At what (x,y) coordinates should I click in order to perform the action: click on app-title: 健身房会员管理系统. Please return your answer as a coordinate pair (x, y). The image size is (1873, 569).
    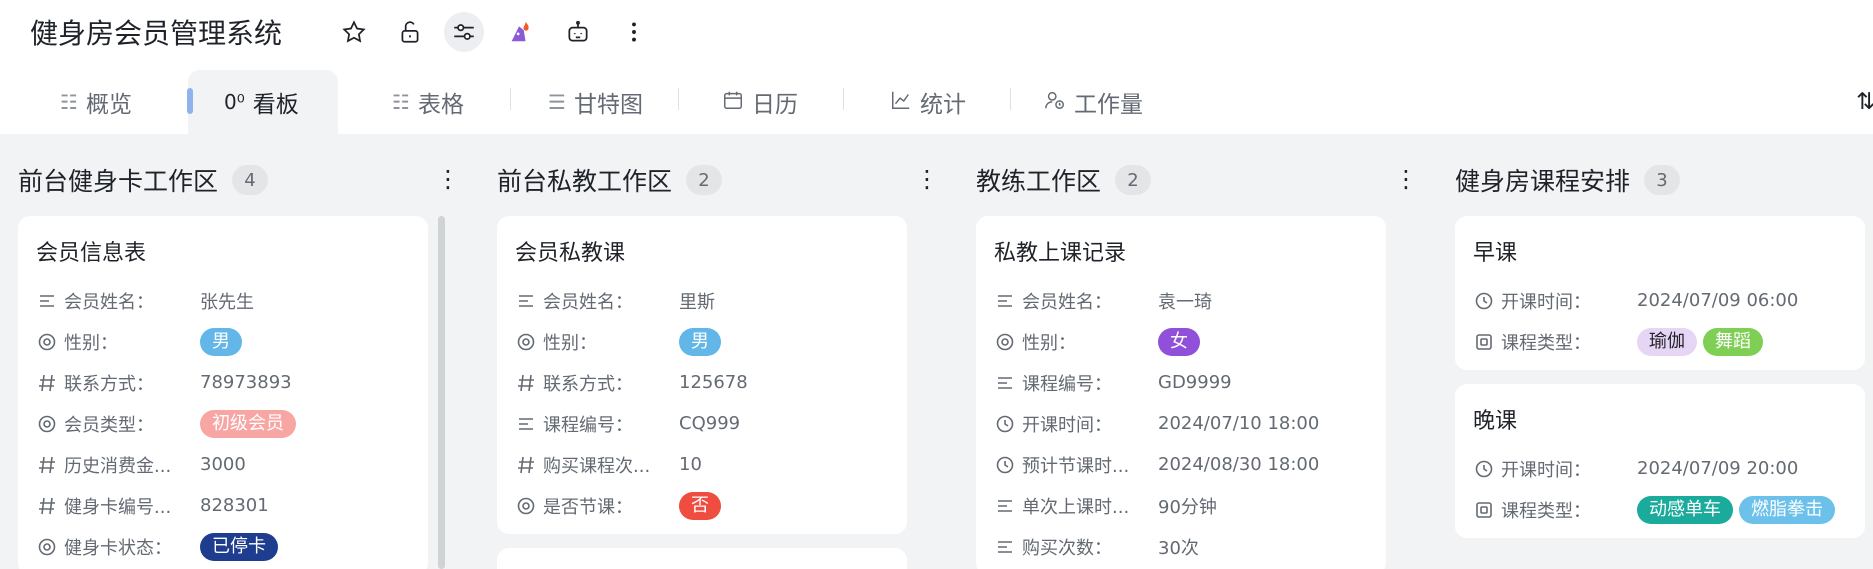
    Looking at the image, I should click on (156, 33).